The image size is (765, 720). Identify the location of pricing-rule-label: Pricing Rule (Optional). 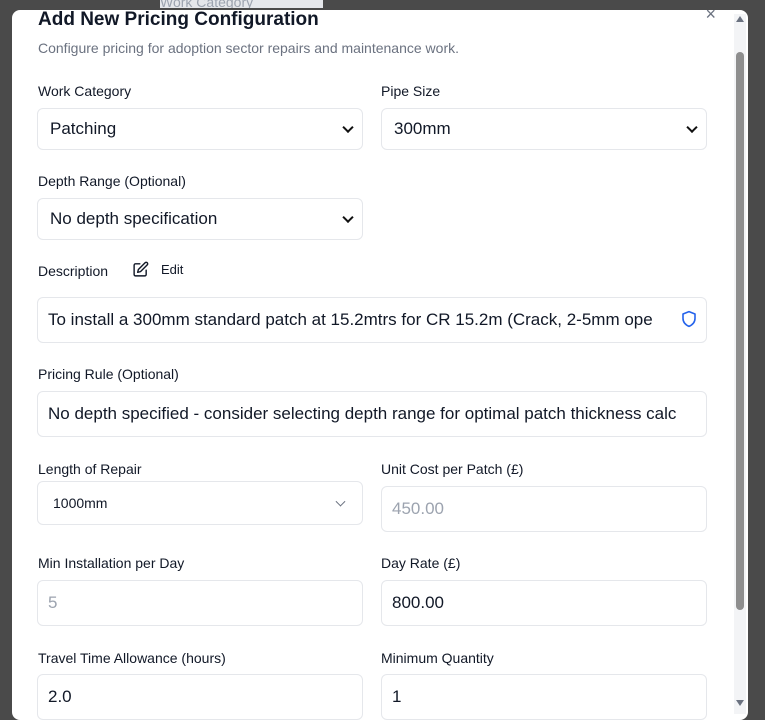
(108, 374).